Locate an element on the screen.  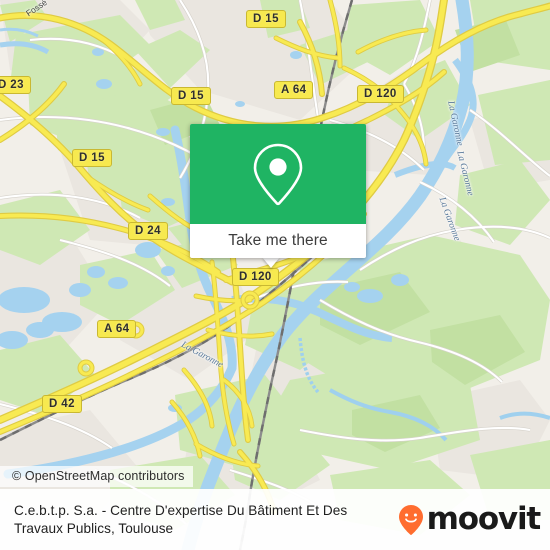
osm-attribution: © OpenStreetMap contributors is located at coordinates (96, 476).